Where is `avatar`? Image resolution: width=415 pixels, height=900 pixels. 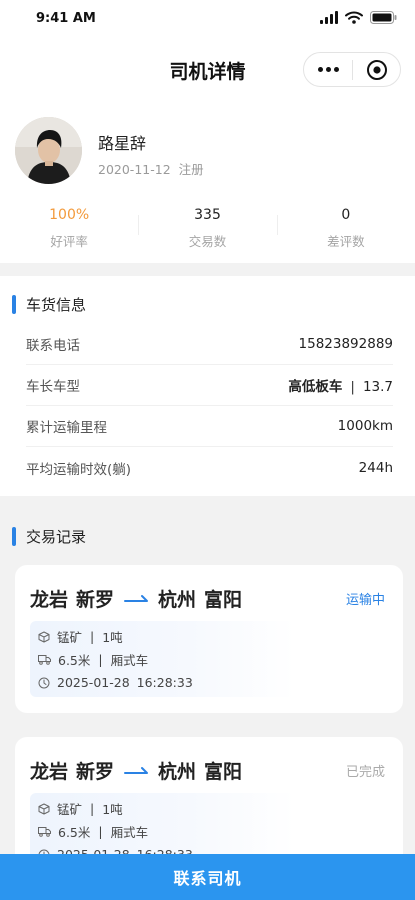 avatar is located at coordinates (48, 150).